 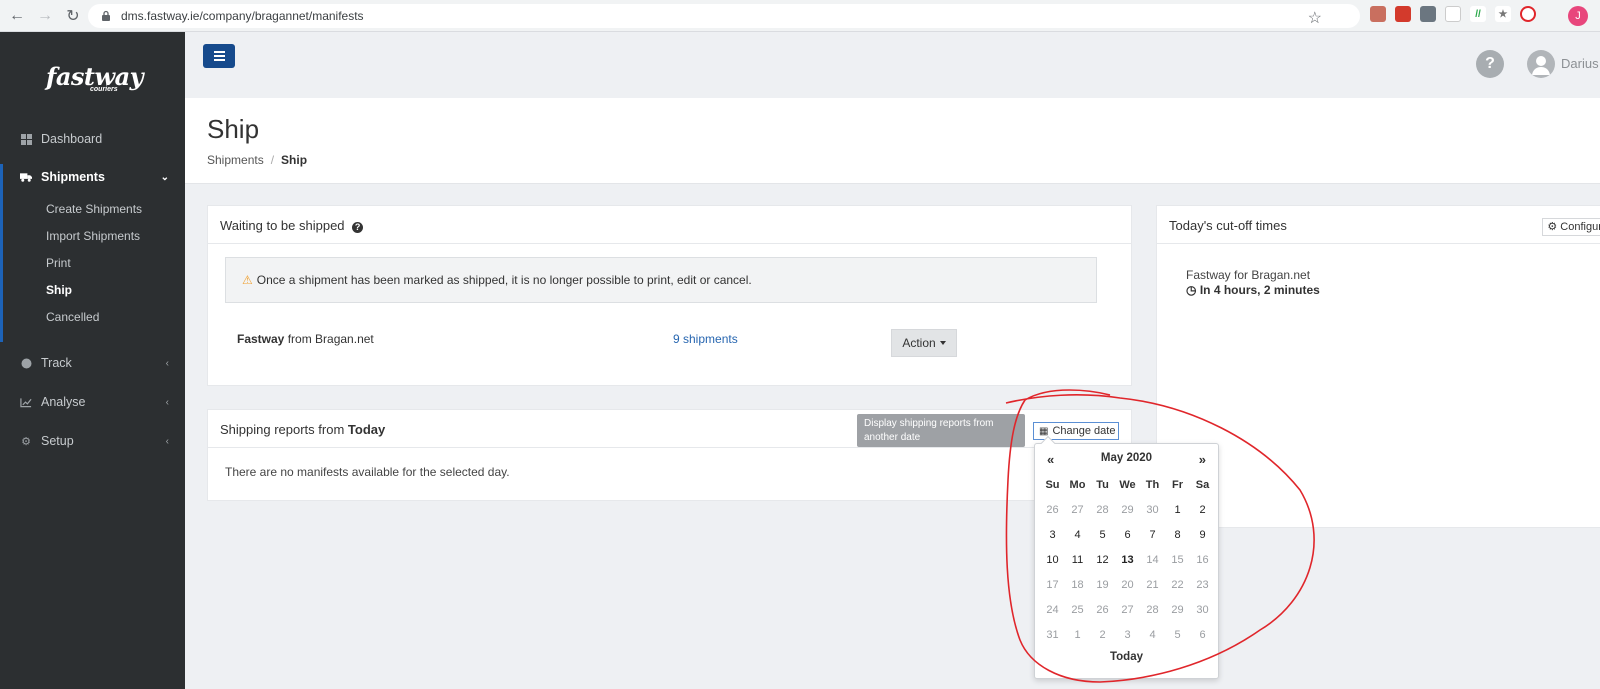 What do you see at coordinates (26, 363) in the screenshot?
I see `globe-icon` at bounding box center [26, 363].